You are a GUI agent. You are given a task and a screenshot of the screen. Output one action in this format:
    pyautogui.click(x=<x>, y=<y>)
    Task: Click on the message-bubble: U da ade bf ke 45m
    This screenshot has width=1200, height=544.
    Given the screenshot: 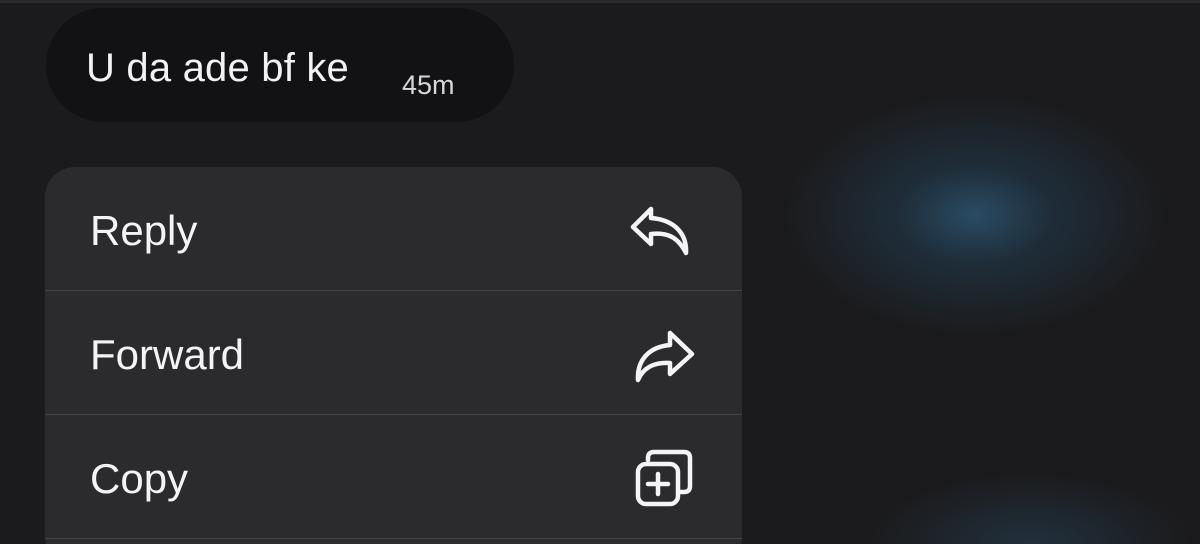 What is the action you would take?
    pyautogui.click(x=280, y=65)
    